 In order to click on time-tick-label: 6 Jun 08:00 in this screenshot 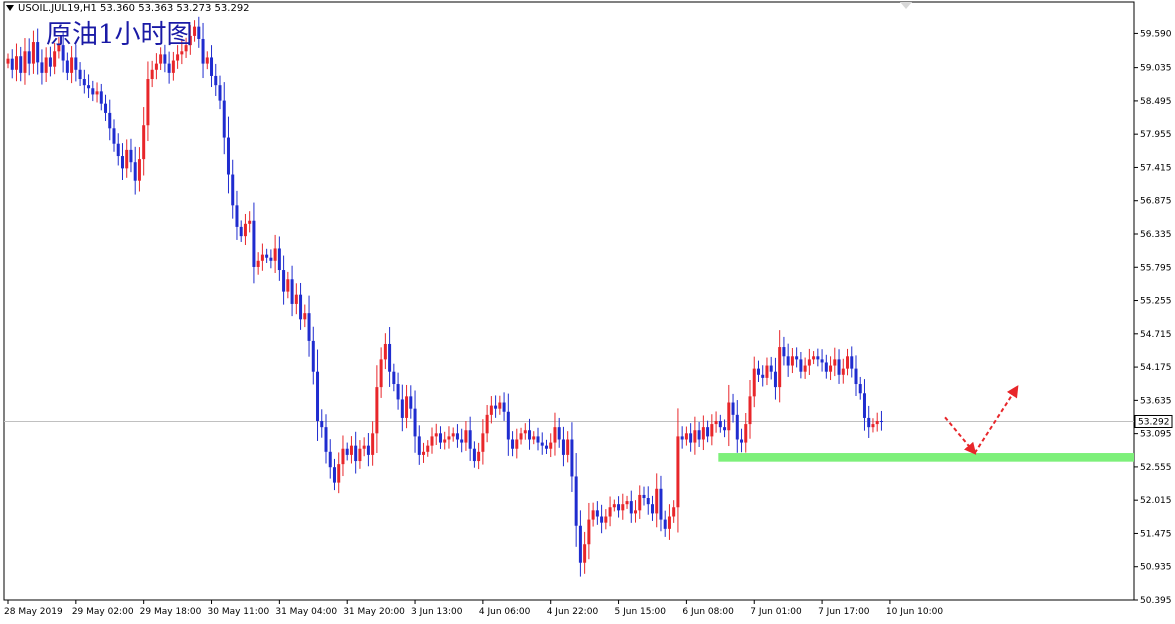, I will do `click(708, 612)`.